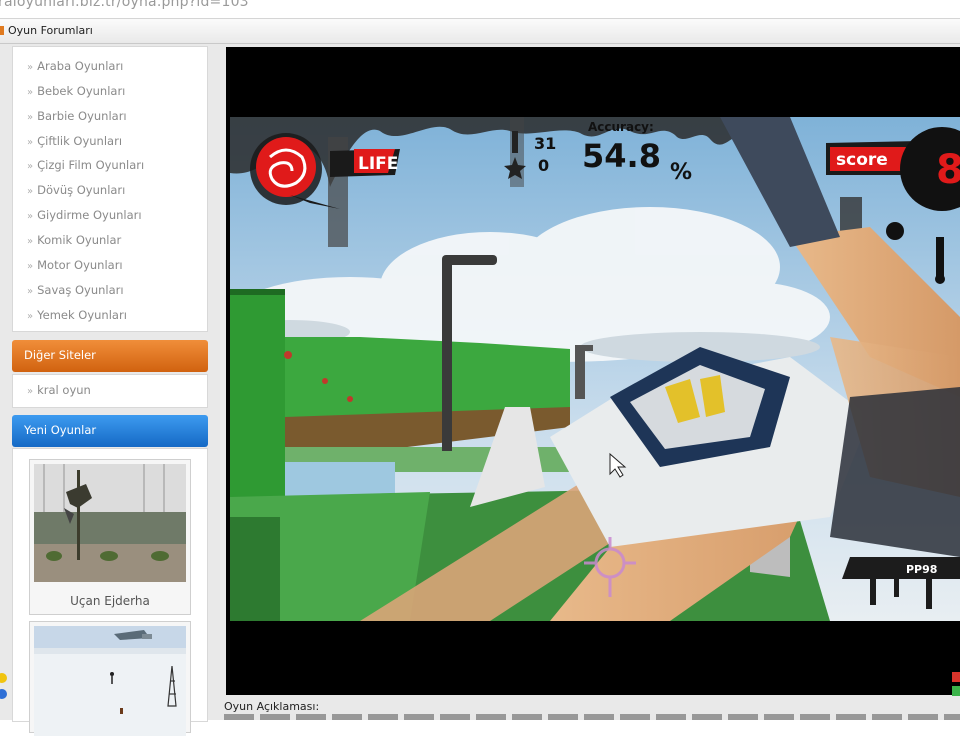 The image size is (960, 736). What do you see at coordinates (74, 144) in the screenshot?
I see `category-link: » Çiftlik Oyunları` at bounding box center [74, 144].